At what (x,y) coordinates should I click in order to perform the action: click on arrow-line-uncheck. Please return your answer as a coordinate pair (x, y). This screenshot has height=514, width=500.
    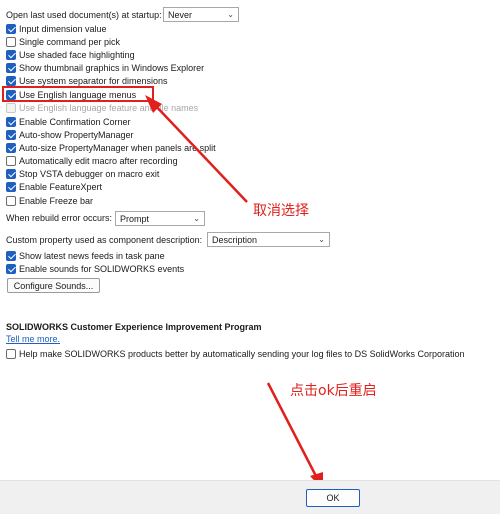
    Looking at the image, I should click on (200, 152).